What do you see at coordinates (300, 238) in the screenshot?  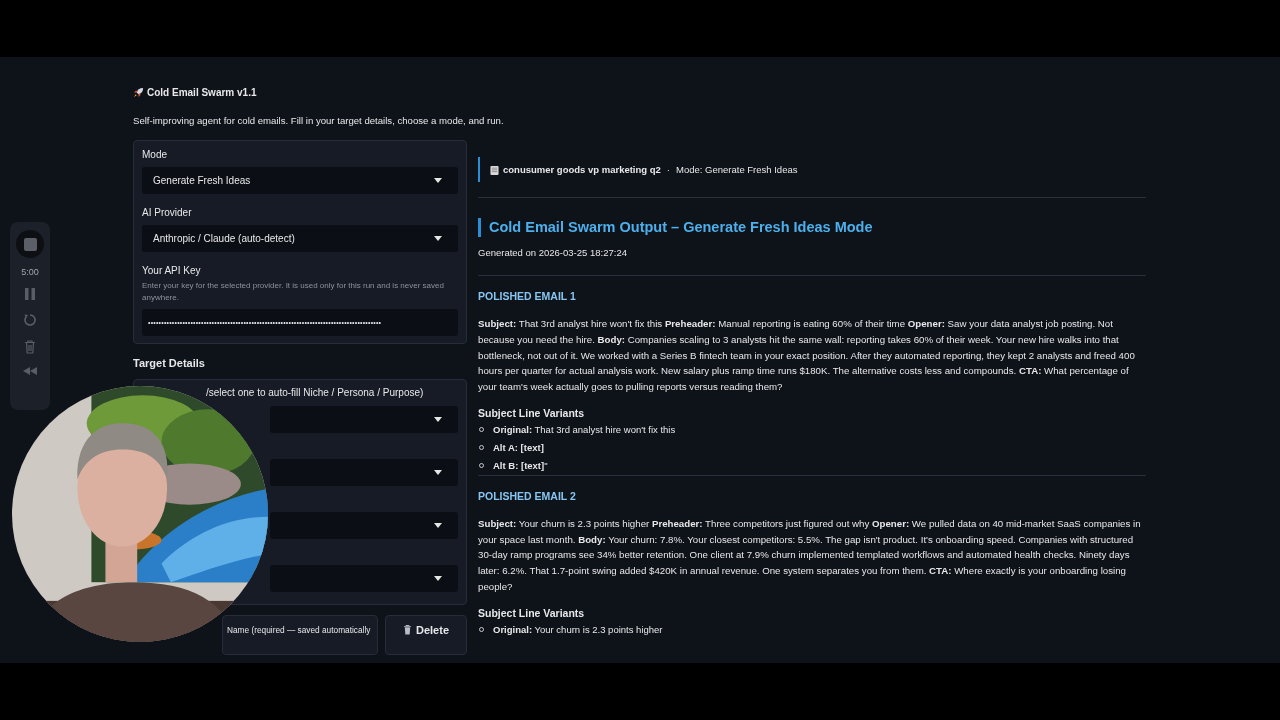 I see `provider-select: Anthropic / Claude (auto-detect)` at bounding box center [300, 238].